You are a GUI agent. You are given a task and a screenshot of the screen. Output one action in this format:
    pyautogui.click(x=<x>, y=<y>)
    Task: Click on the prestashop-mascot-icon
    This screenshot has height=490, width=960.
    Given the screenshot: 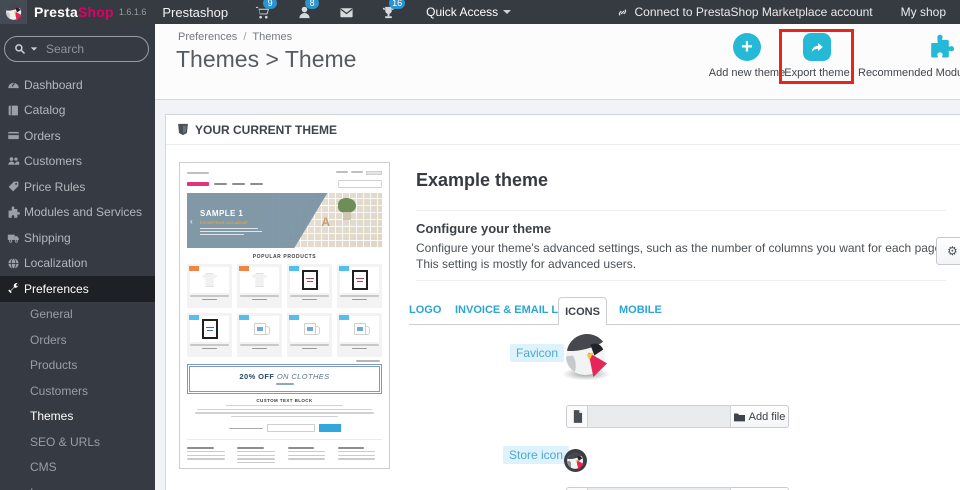 What is the action you would take?
    pyautogui.click(x=13, y=12)
    